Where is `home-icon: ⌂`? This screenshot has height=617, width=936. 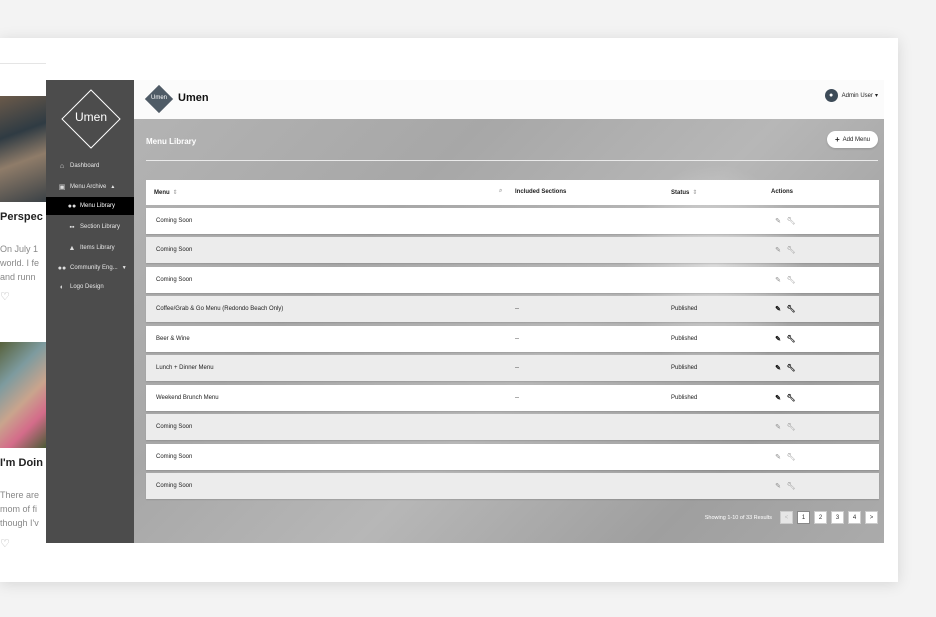 home-icon: ⌂ is located at coordinates (62, 166).